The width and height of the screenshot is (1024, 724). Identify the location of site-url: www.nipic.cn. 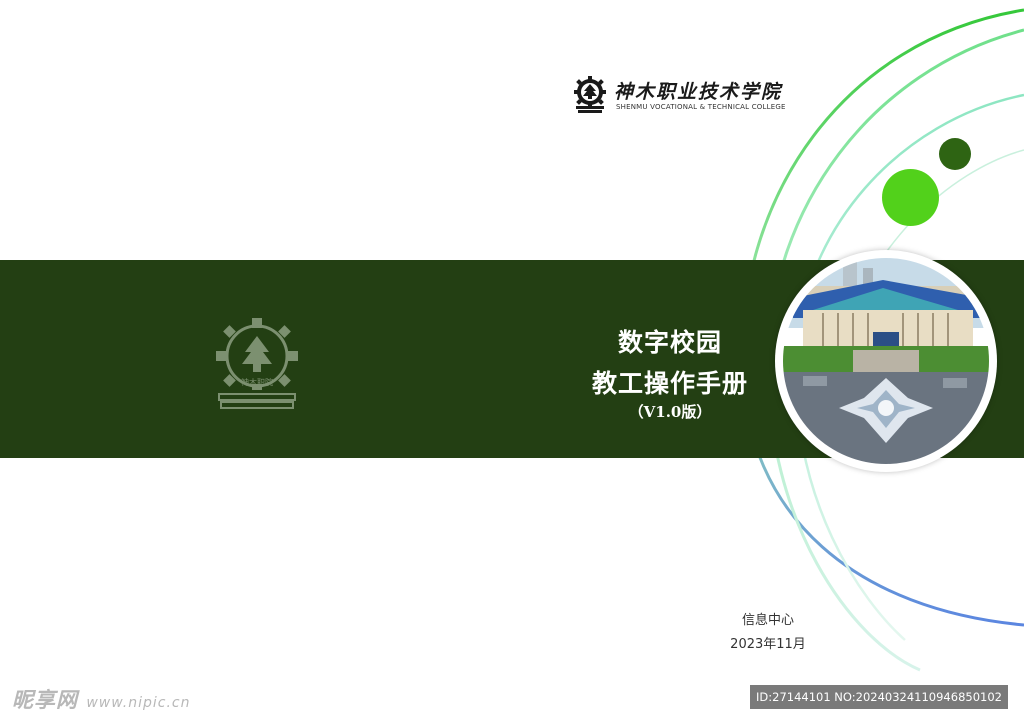
(138, 703).